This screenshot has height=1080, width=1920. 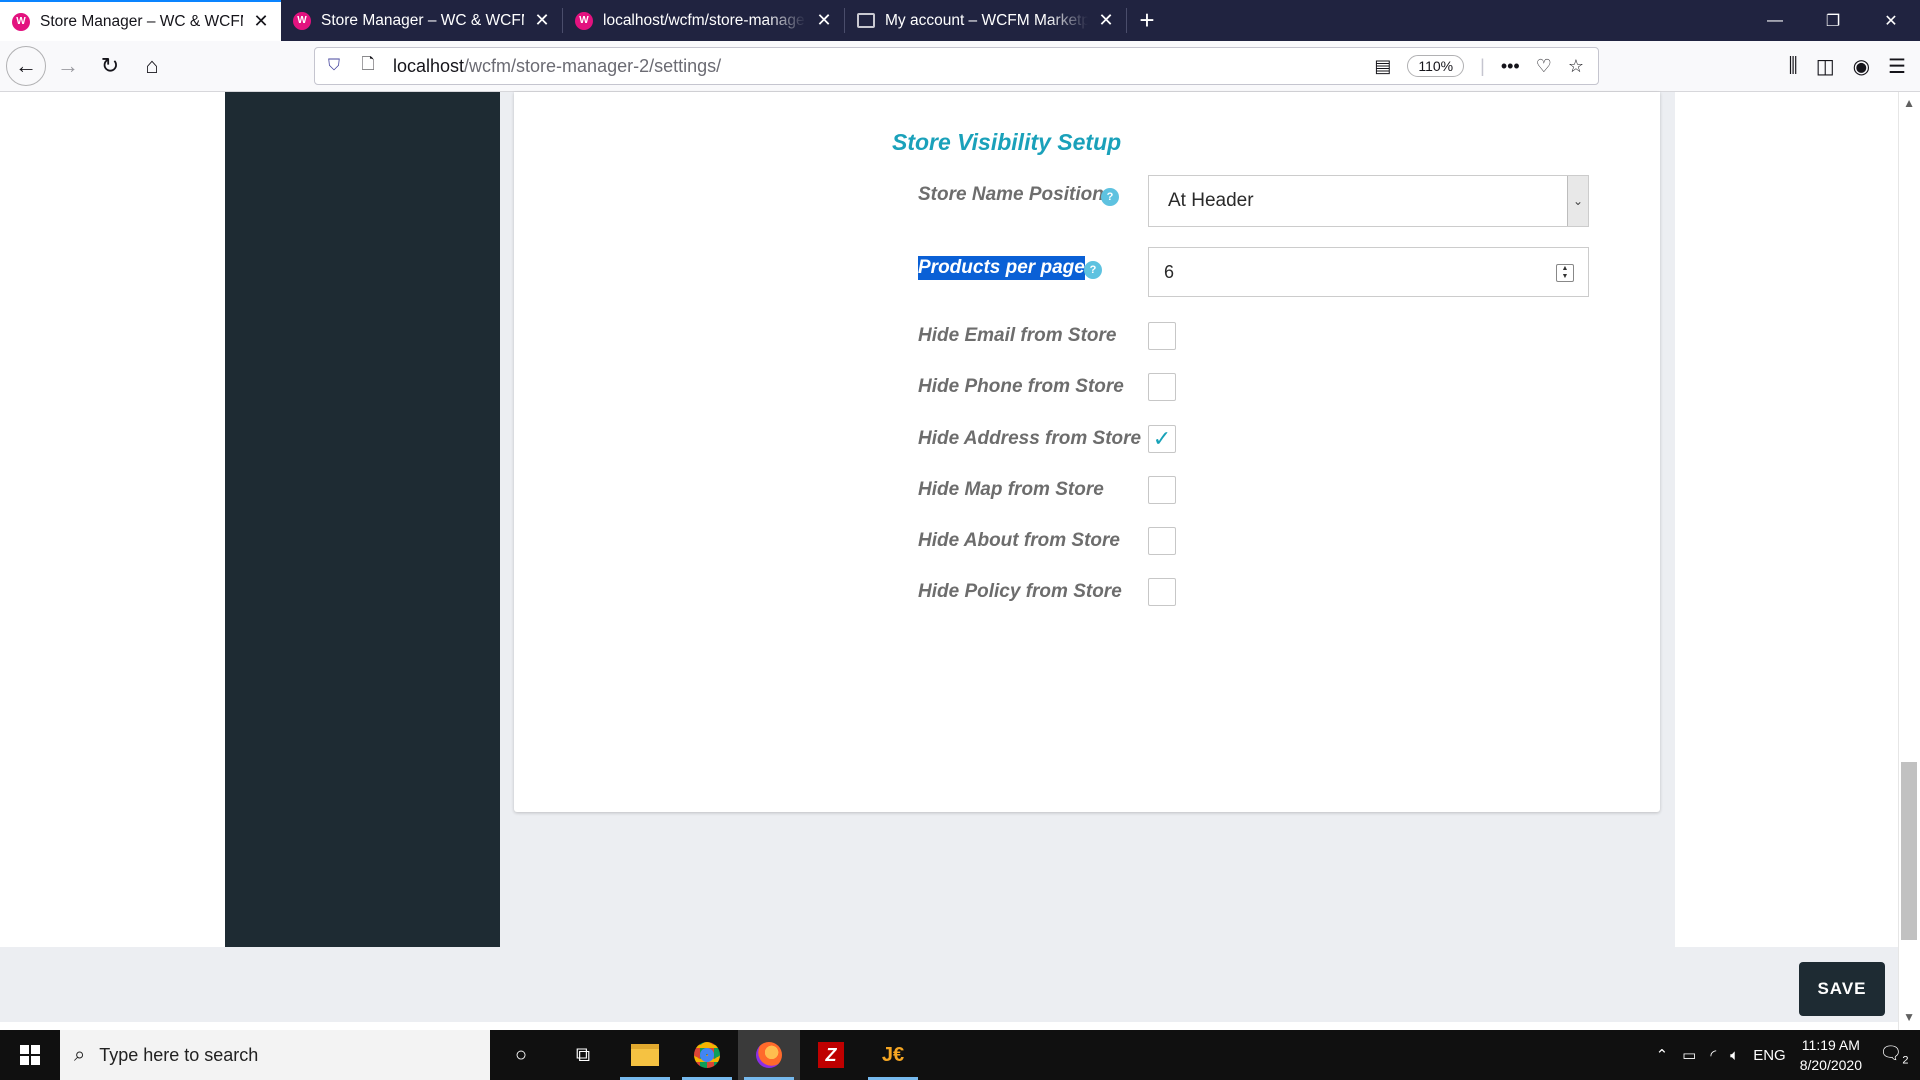 I want to click on chrome-icon, so click(x=707, y=1055).